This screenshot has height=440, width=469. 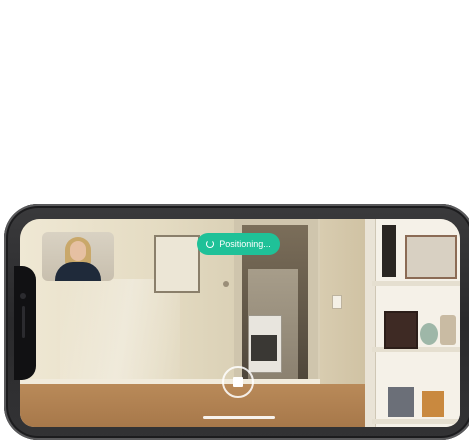 I want to click on earpiece-speaker, so click(x=23, y=322).